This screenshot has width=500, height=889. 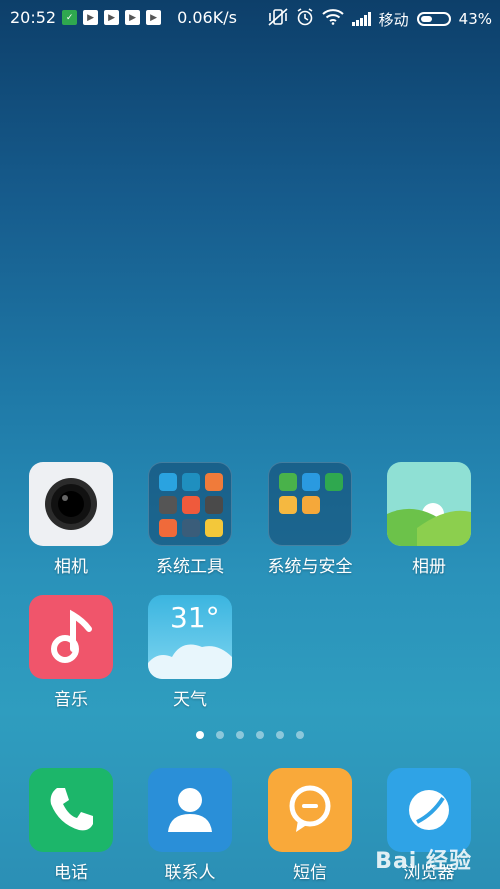 I want to click on page-indicator, so click(x=250, y=735).